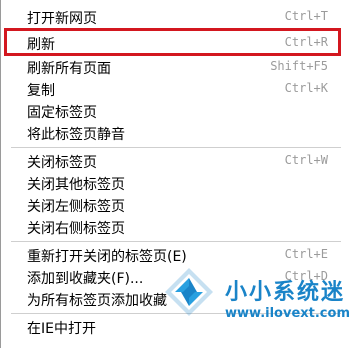 The height and width of the screenshot is (348, 350). Describe the element at coordinates (287, 313) in the screenshot. I see `watermark-url: www.ilovext.com` at that location.